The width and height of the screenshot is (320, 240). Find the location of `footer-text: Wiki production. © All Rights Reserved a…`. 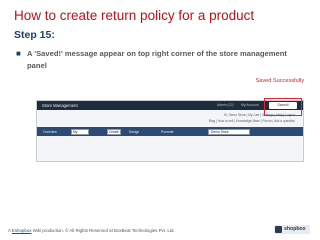

footer-text: Wiki production. © All Rights Reserved a… is located at coordinates (103, 230).